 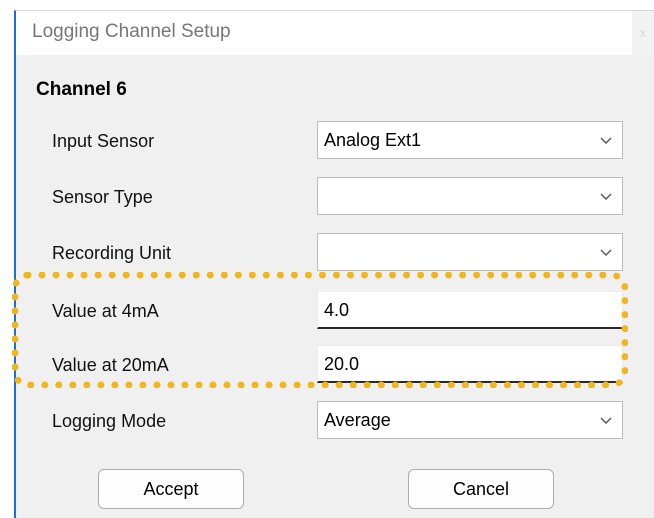 What do you see at coordinates (81, 89) in the screenshot?
I see `channel-title: Channel 6` at bounding box center [81, 89].